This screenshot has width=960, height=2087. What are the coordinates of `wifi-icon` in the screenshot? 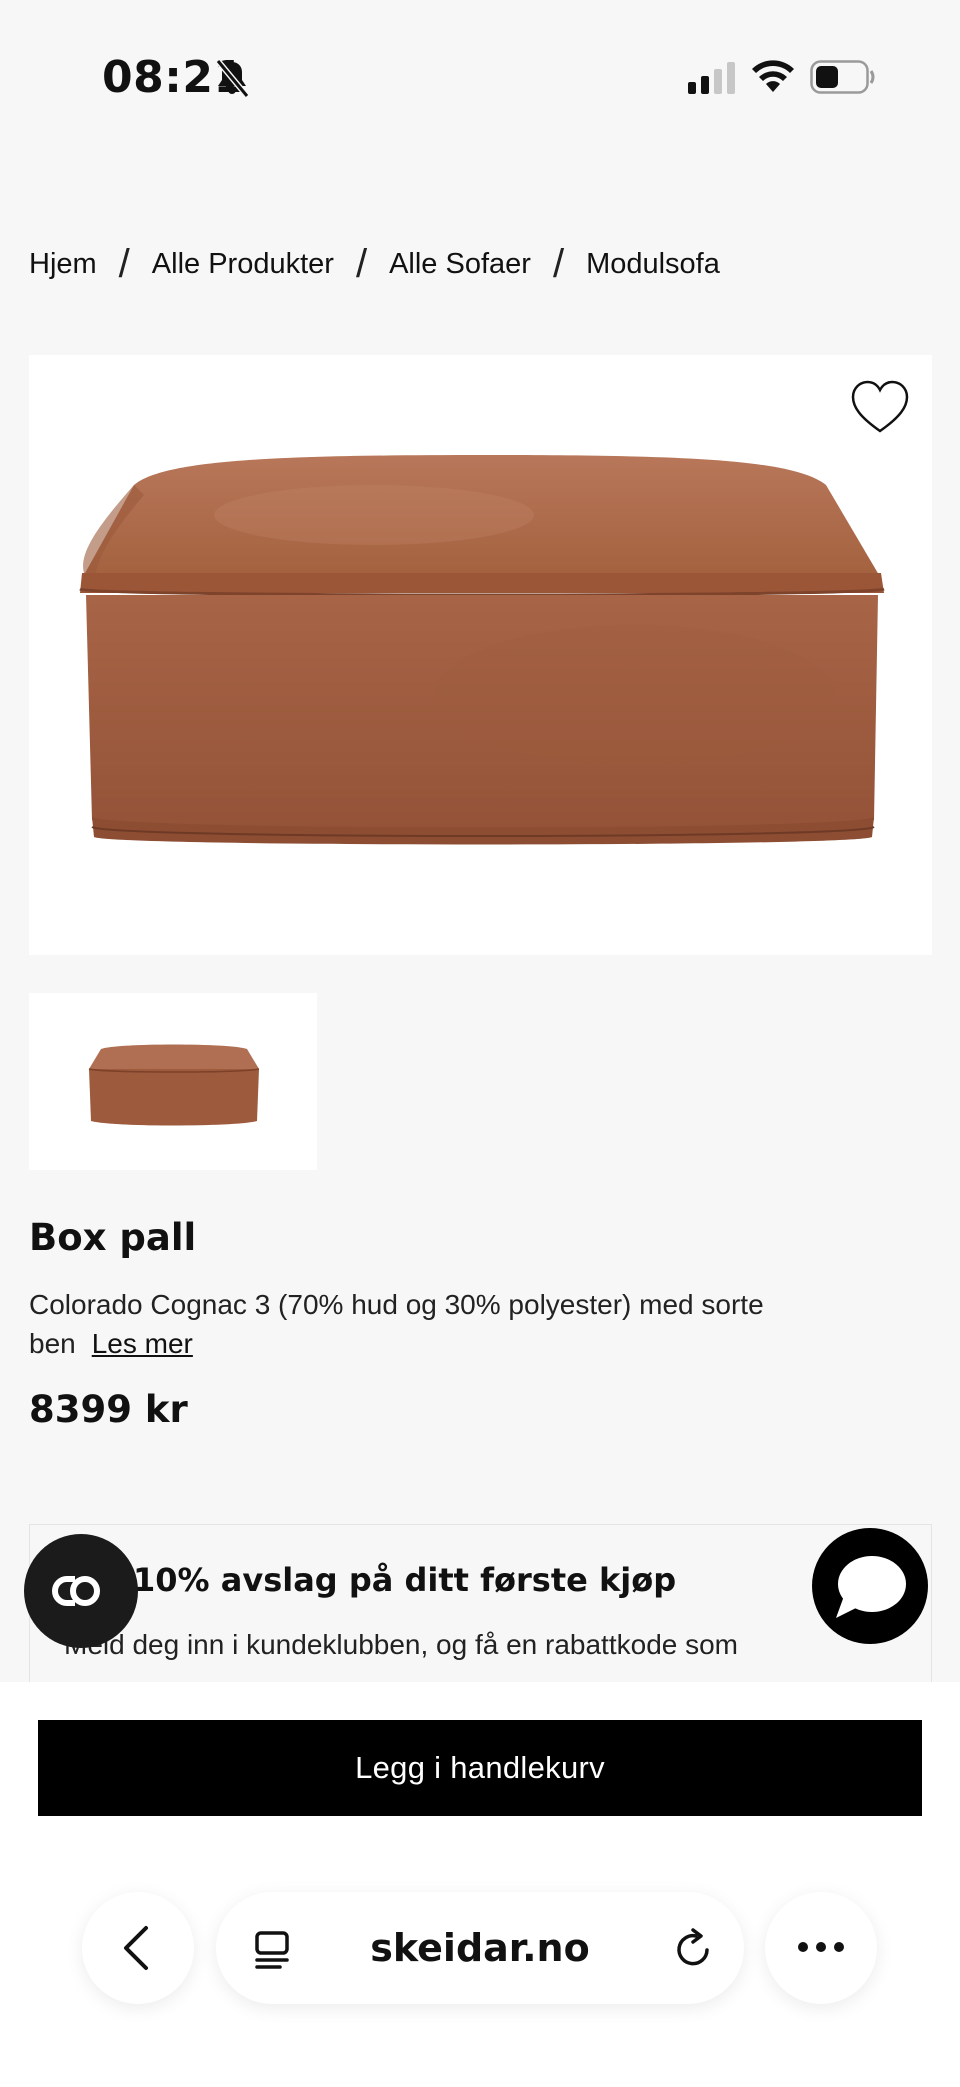 It's located at (773, 76).